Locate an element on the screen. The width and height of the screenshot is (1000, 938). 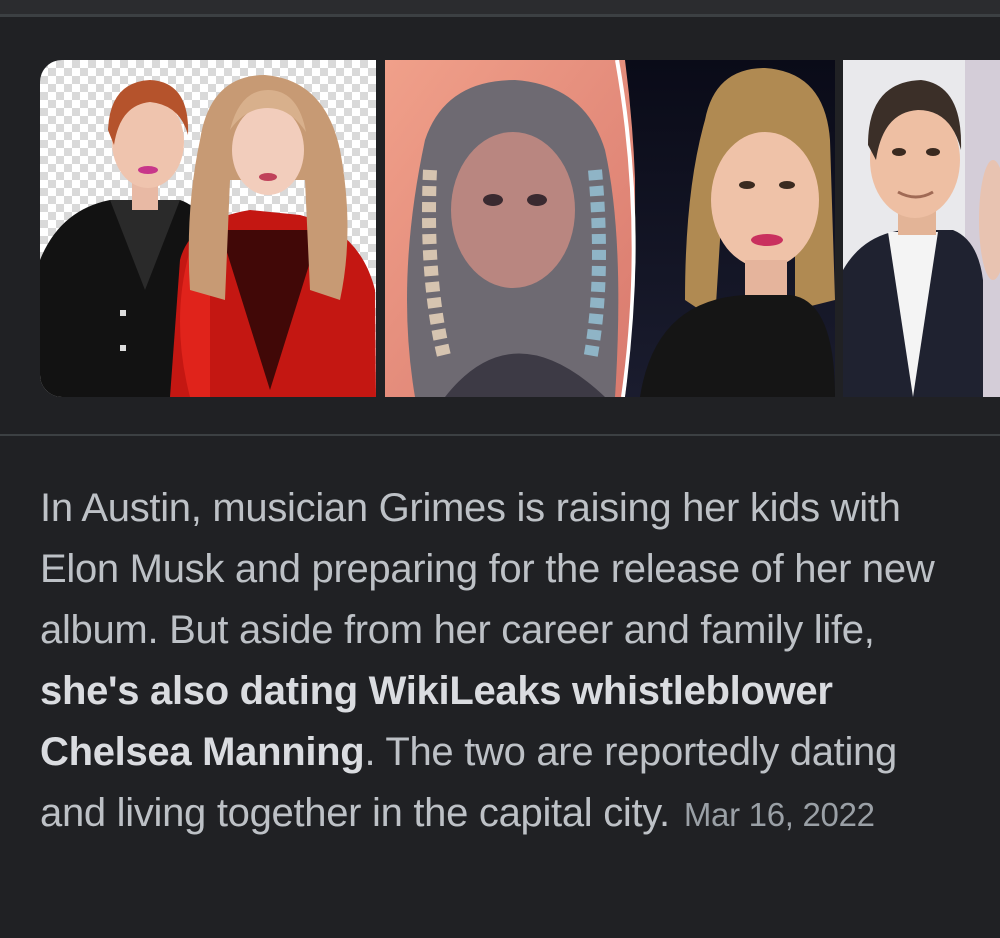
snippet-date: Mar 16, 2022 is located at coordinates (779, 814).